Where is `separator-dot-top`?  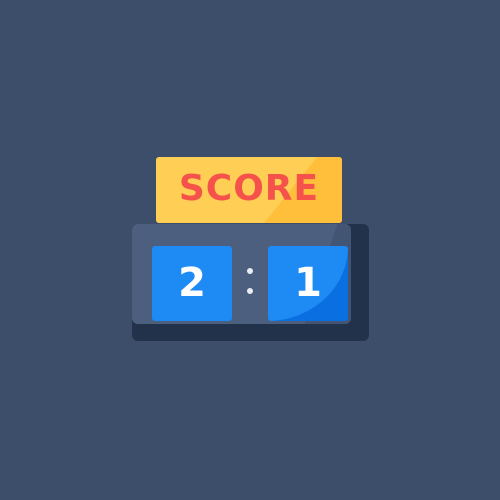
separator-dot-top is located at coordinates (250, 271).